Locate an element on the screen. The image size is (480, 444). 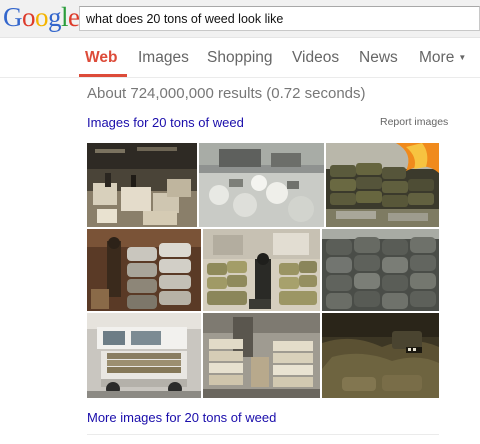
more-images-link: More images for 20 tons of weed is located at coordinates (181, 417).